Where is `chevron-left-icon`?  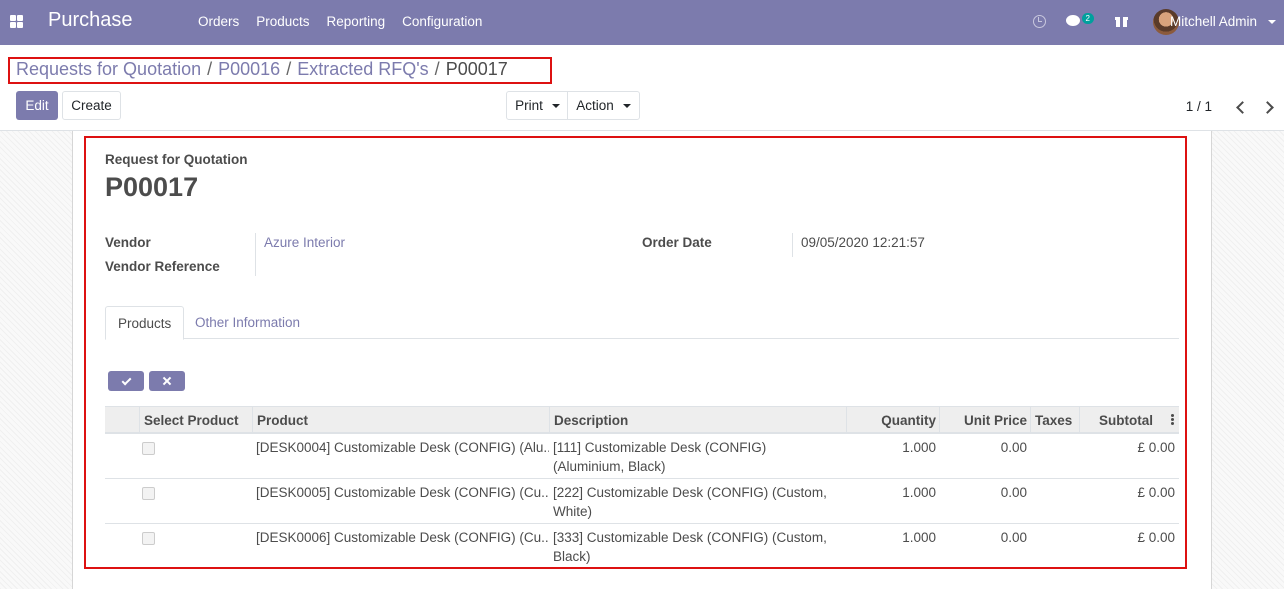
chevron-left-icon is located at coordinates (1240, 107).